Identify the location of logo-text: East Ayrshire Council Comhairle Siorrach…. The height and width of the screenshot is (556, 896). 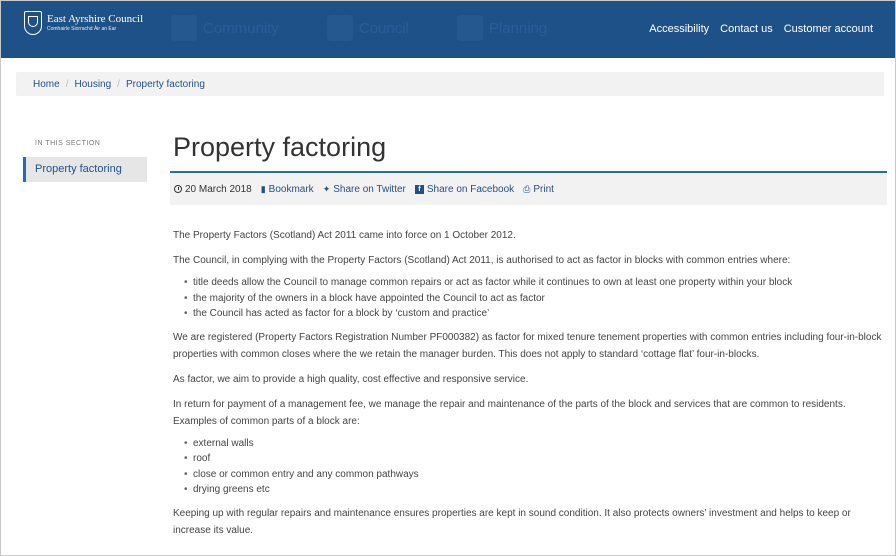
(95, 23).